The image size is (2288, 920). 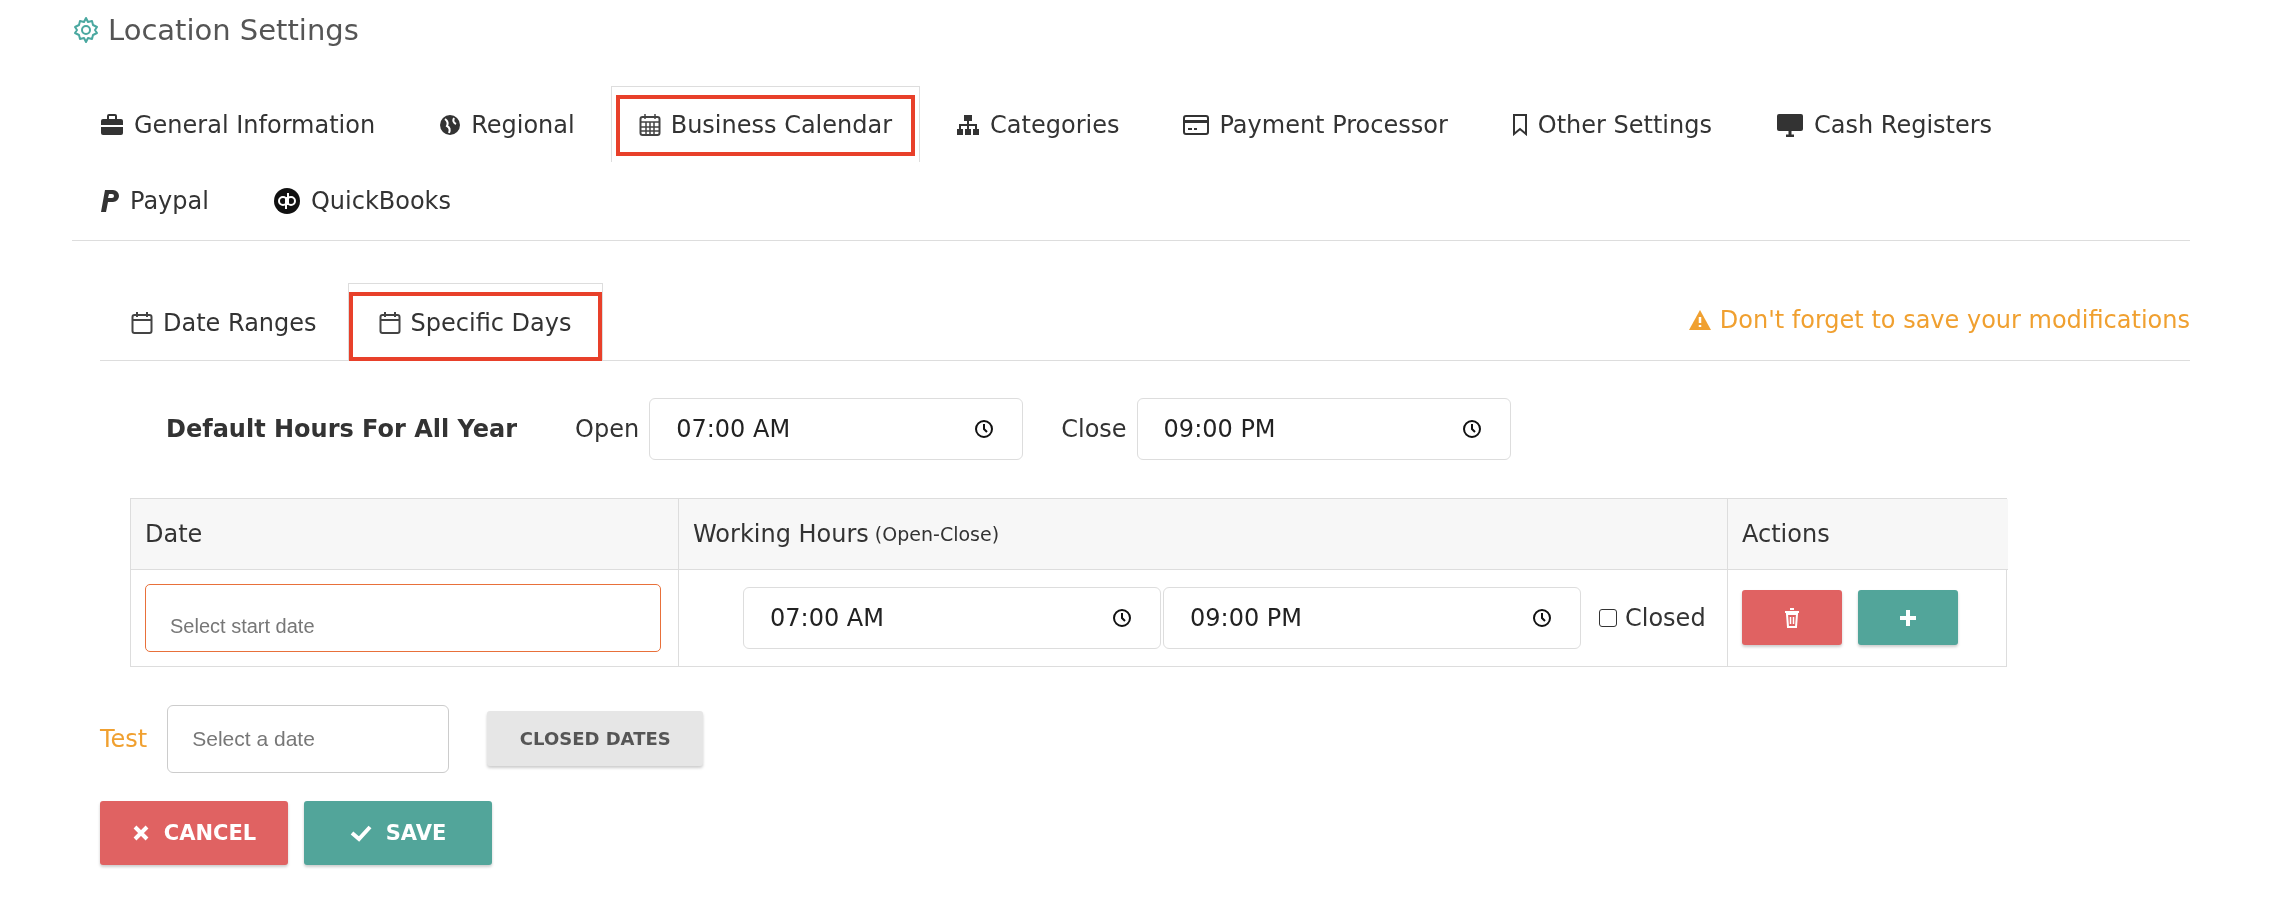 What do you see at coordinates (1699, 319) in the screenshot?
I see `warning-icon` at bounding box center [1699, 319].